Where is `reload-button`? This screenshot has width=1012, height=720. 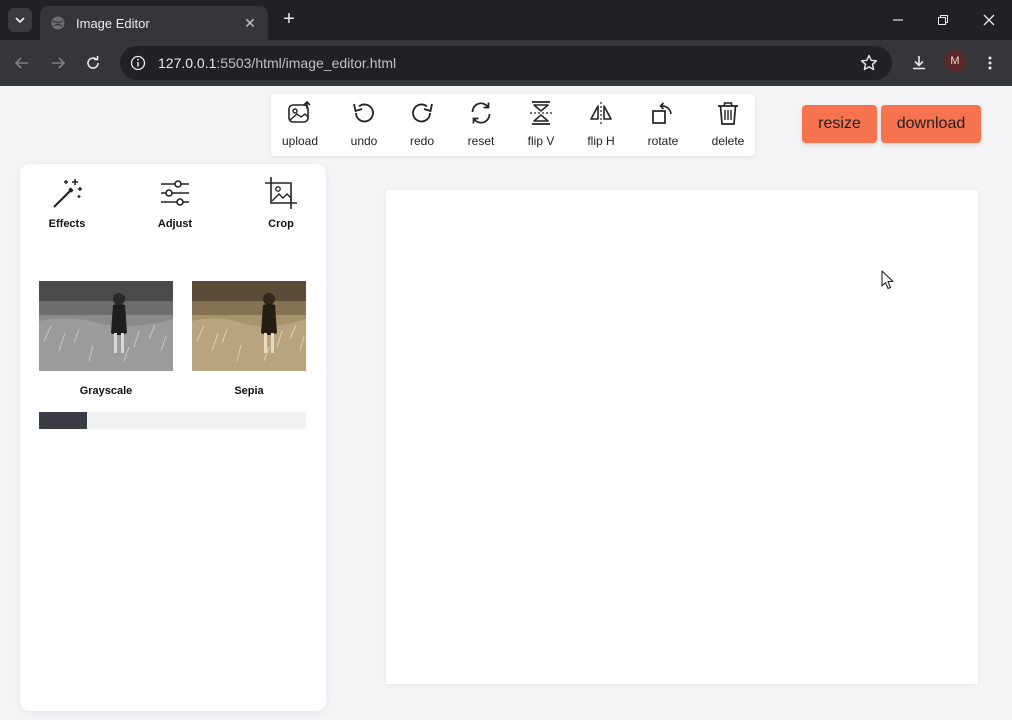
reload-button is located at coordinates (93, 63).